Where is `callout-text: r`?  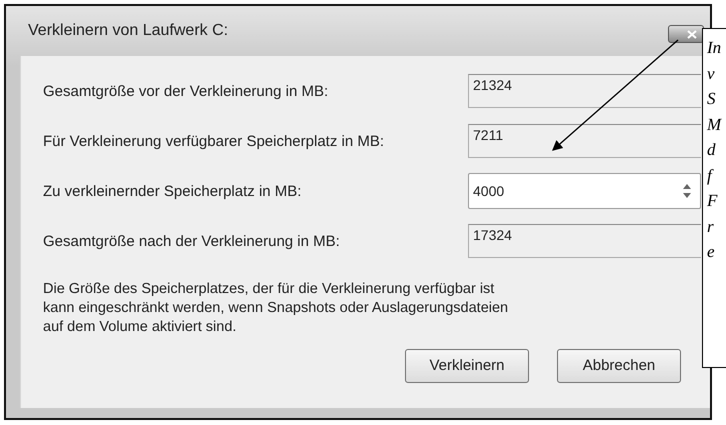 callout-text: r is located at coordinates (711, 227).